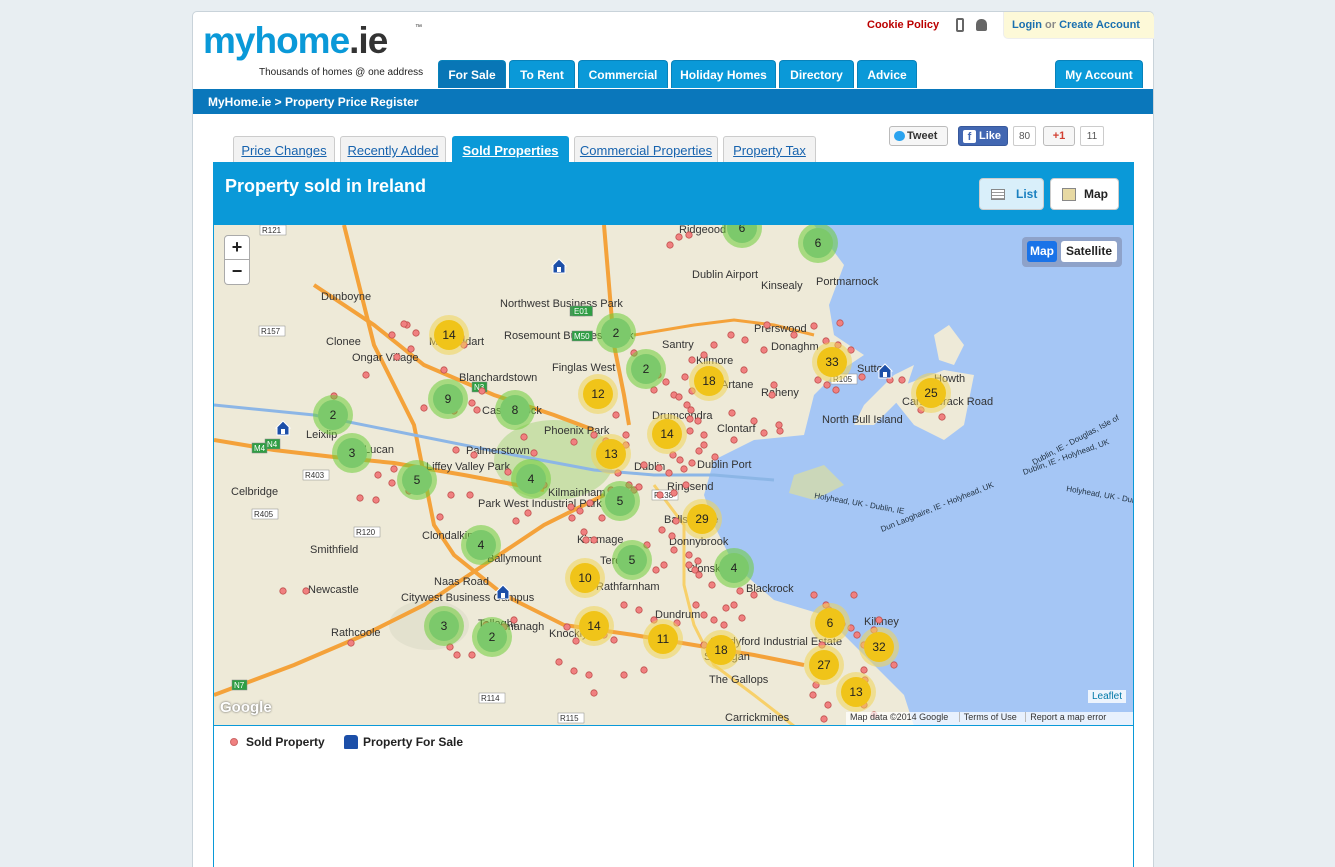 Image resolution: width=1335 pixels, height=867 pixels. Describe the element at coordinates (540, 504) in the screenshot. I see `place-label: Park West Industrial Park` at that location.